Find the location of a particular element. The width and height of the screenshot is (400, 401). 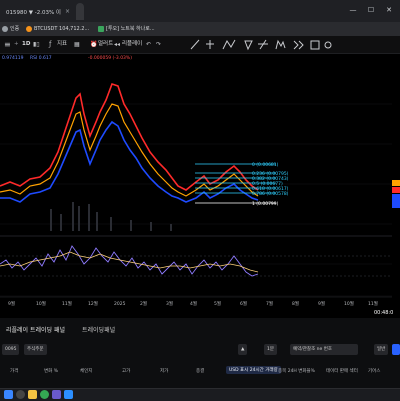

undo-icon: ↶ is located at coordinates (148, 44).